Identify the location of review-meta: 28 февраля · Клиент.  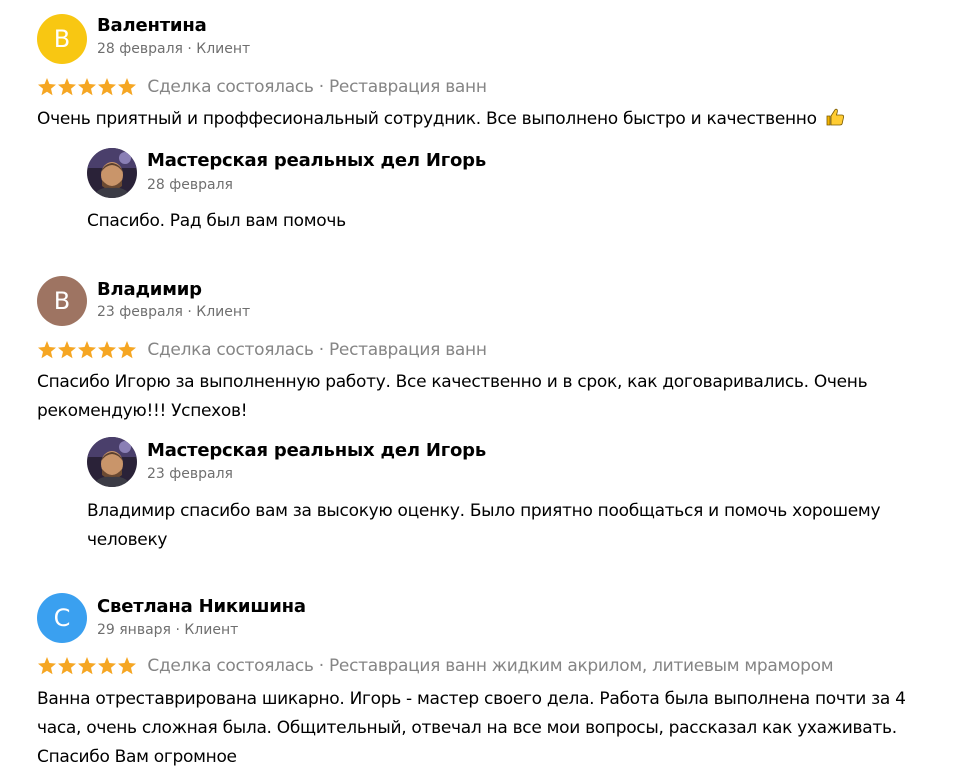
(173, 49).